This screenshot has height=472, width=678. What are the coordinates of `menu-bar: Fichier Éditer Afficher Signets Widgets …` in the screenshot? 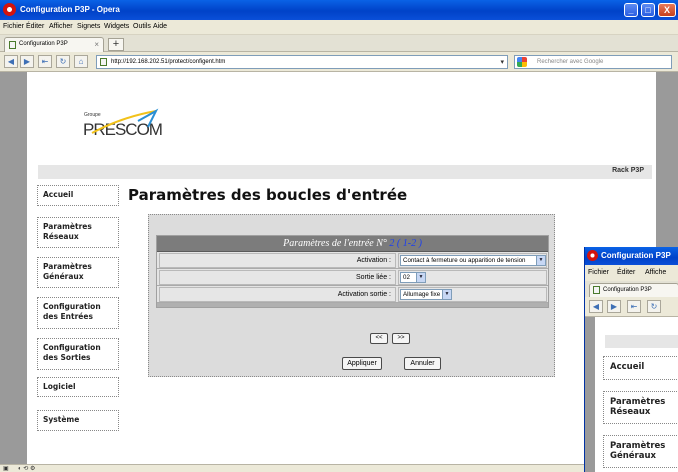 It's located at (339, 27).